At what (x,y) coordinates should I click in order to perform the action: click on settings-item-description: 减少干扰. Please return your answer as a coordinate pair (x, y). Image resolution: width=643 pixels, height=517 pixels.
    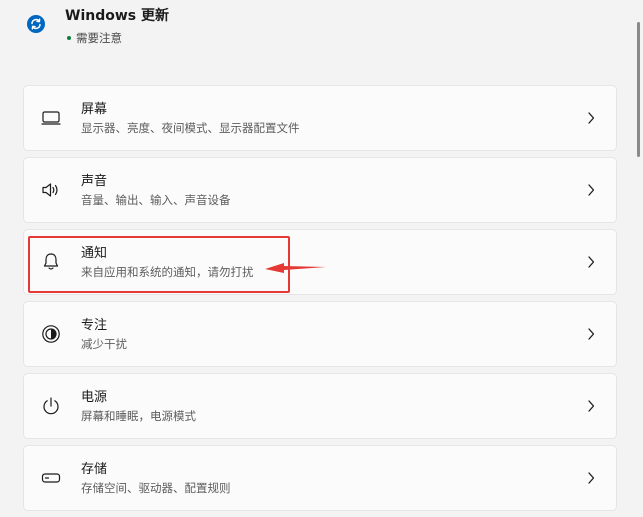
    Looking at the image, I should click on (104, 343).